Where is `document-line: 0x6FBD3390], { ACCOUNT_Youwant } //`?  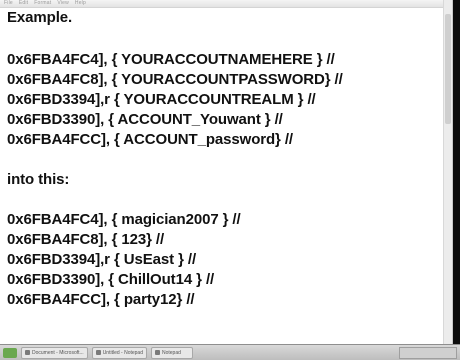
document-line: 0x6FBD3390], { ACCOUNT_Youwant } // is located at coordinates (145, 119).